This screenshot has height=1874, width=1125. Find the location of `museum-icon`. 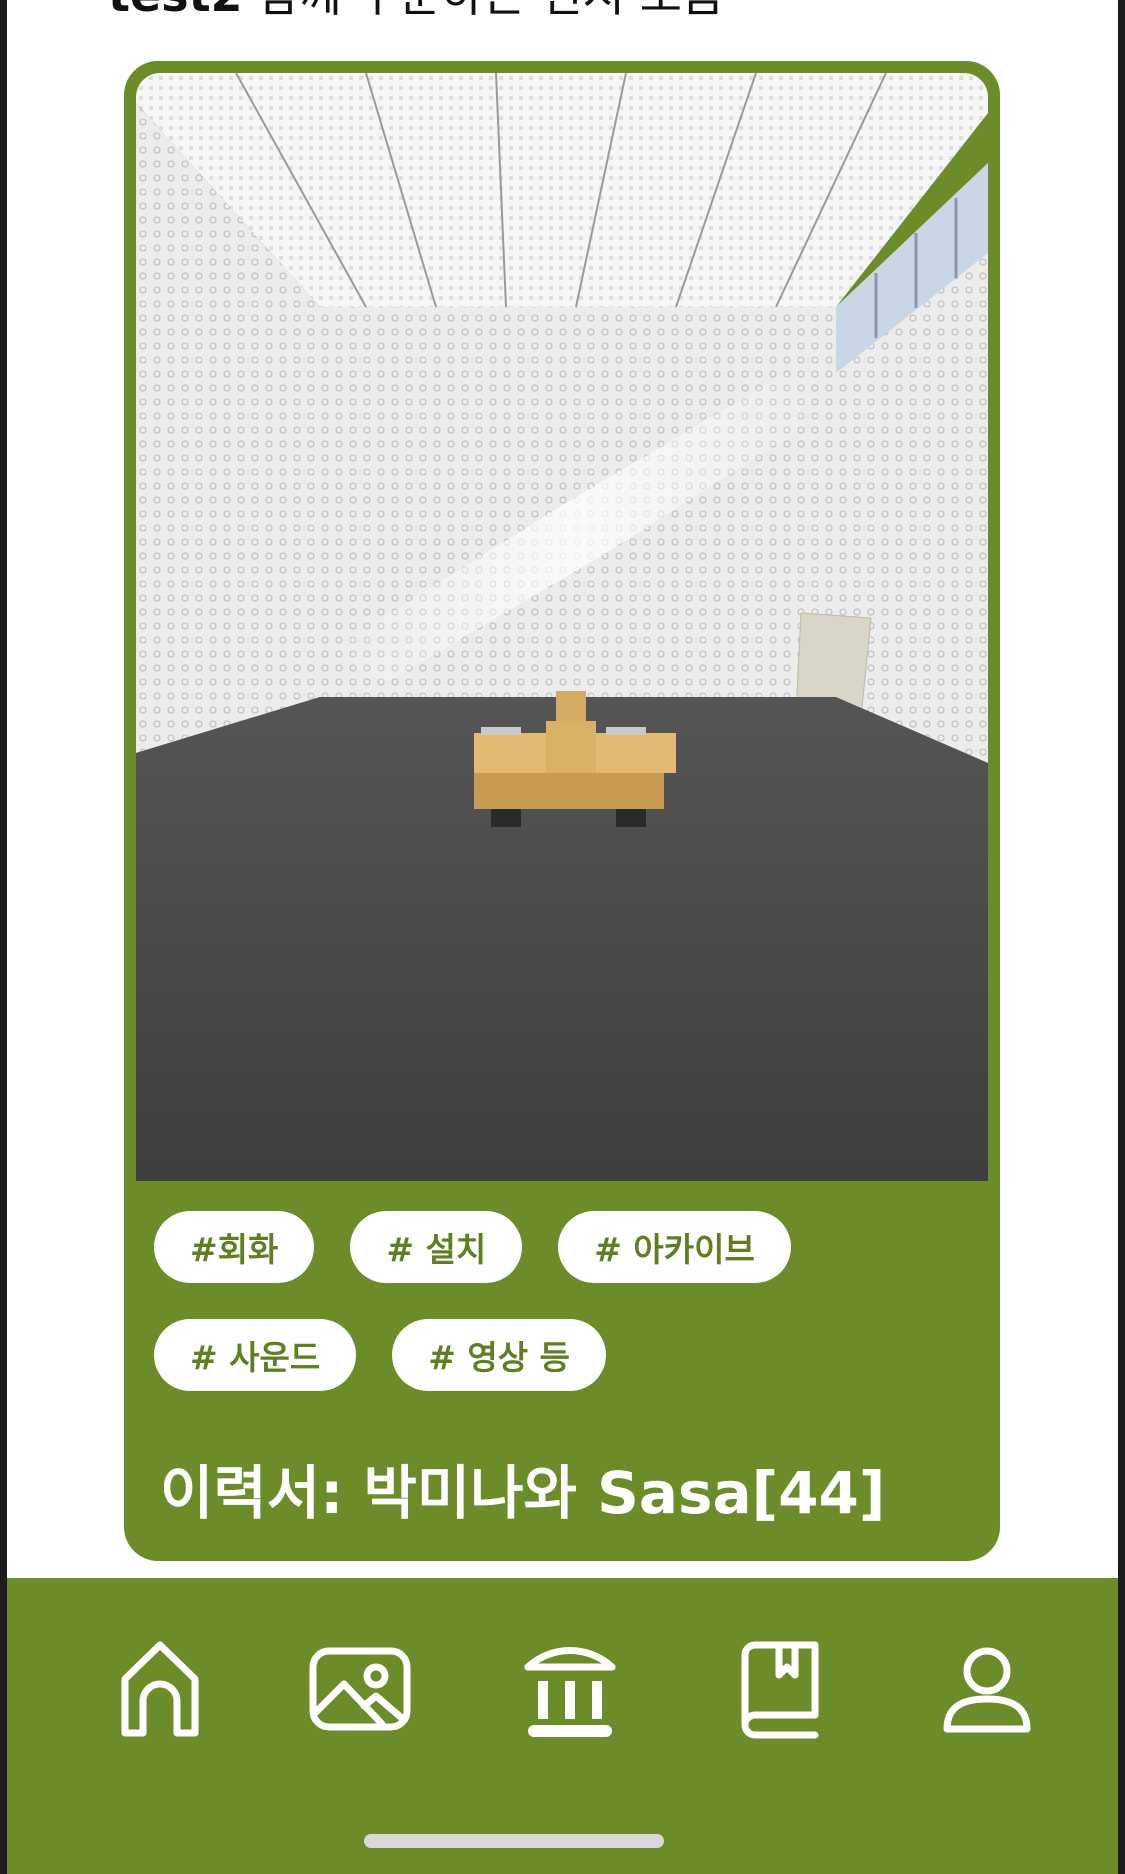

museum-icon is located at coordinates (570, 1691).